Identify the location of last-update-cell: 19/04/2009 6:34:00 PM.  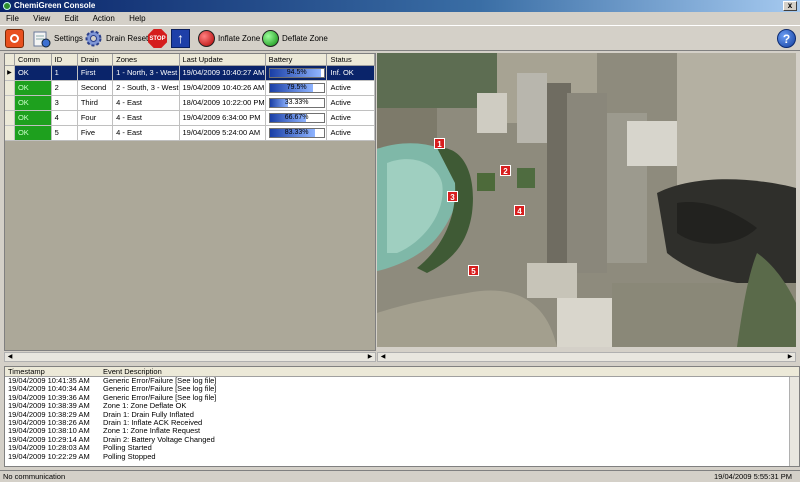
(222, 118).